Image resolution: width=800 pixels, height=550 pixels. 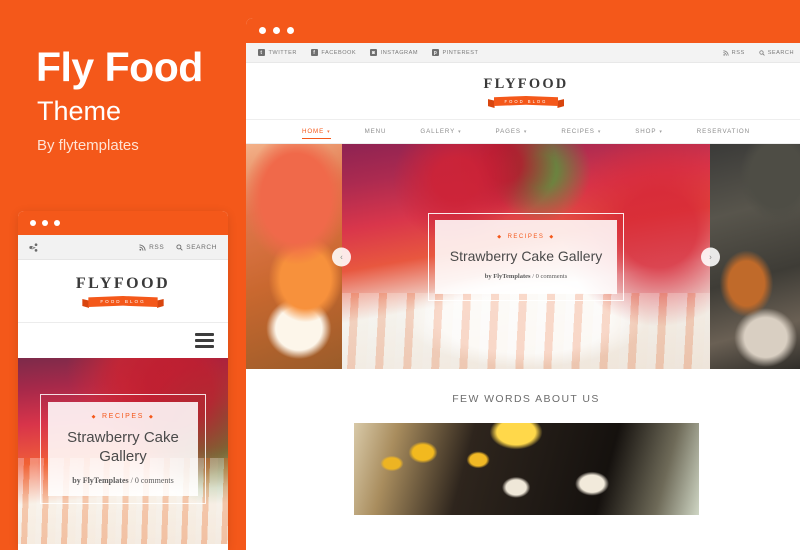 I want to click on mobile-hero-category: ◆ RECIPES ◆, so click(x=123, y=416).